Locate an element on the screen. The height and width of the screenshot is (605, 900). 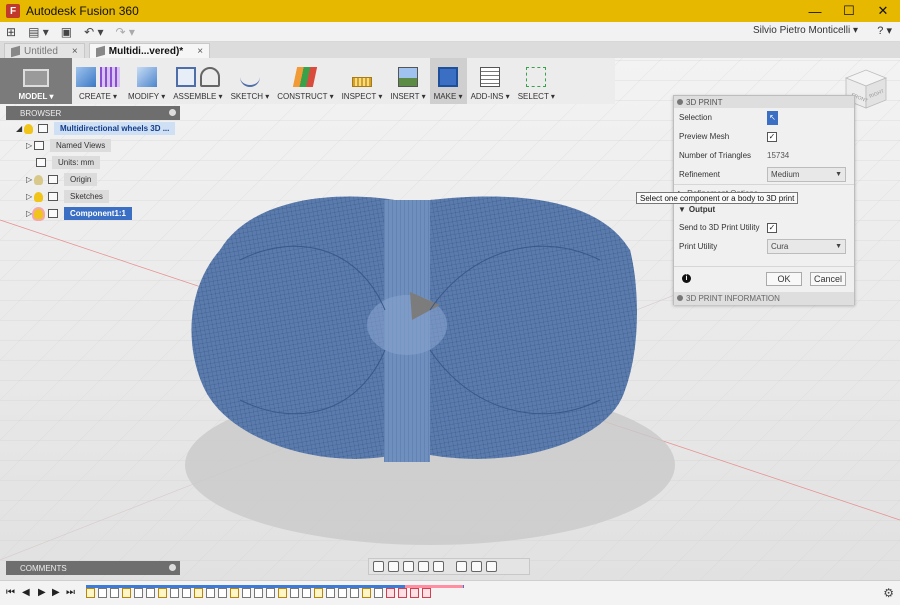
modify-menu: MODIFY ▾ is located at coordinates (146, 81).